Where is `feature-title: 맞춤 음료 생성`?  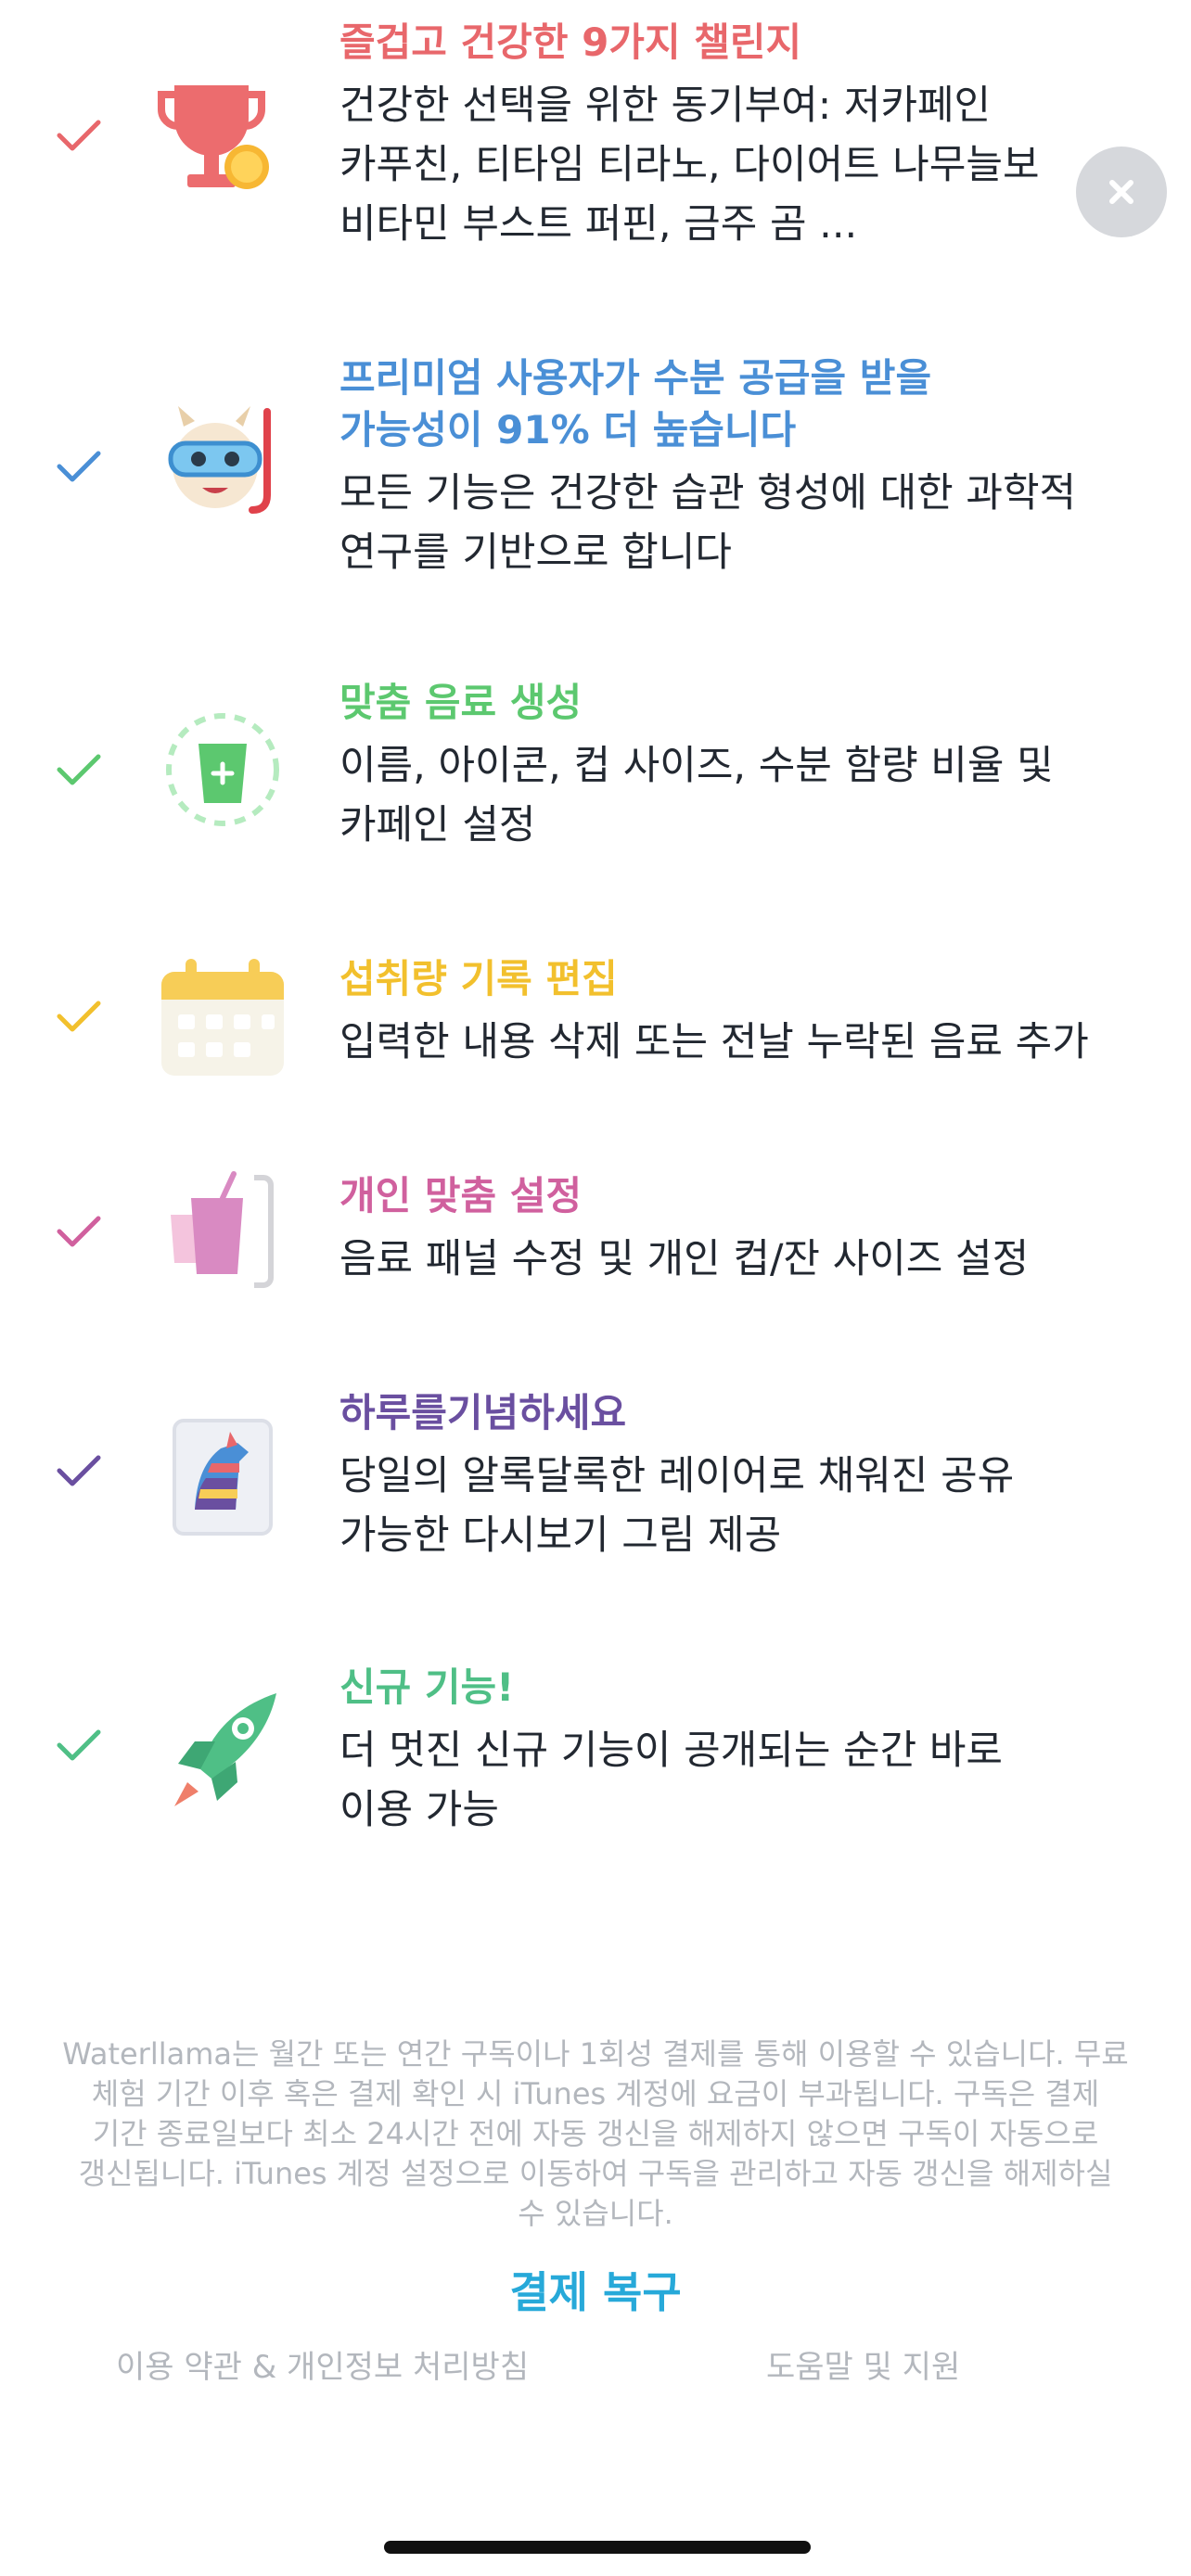 feature-title: 맞춤 음료 생성 is located at coordinates (461, 702).